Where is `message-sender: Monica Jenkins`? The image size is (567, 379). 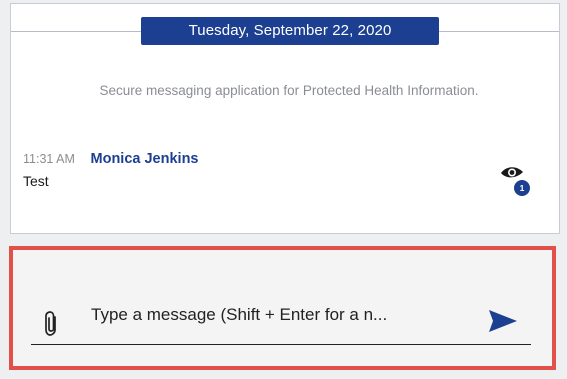
message-sender: Monica Jenkins is located at coordinates (145, 159).